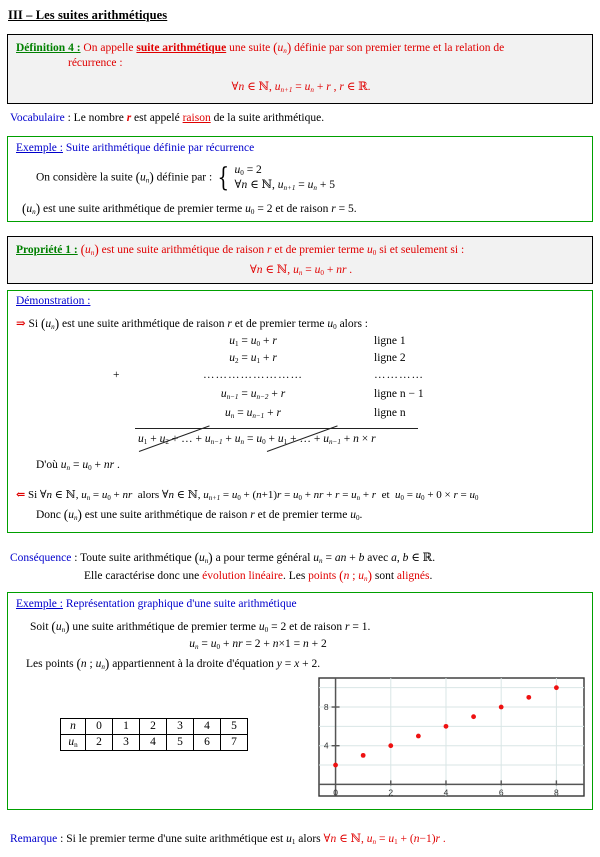 The width and height of the screenshot is (600, 857). What do you see at coordinates (248, 170) in the screenshot?
I see `example1-system-row-1: u0 = 2` at bounding box center [248, 170].